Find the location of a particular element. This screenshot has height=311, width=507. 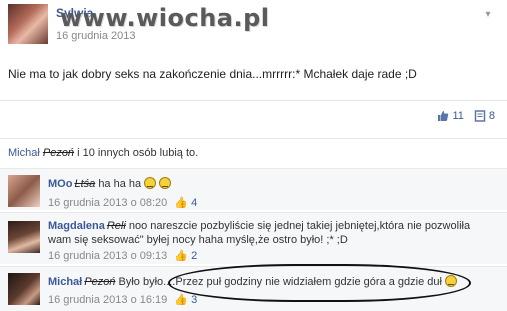

comment-like-count: 3 is located at coordinates (194, 300).